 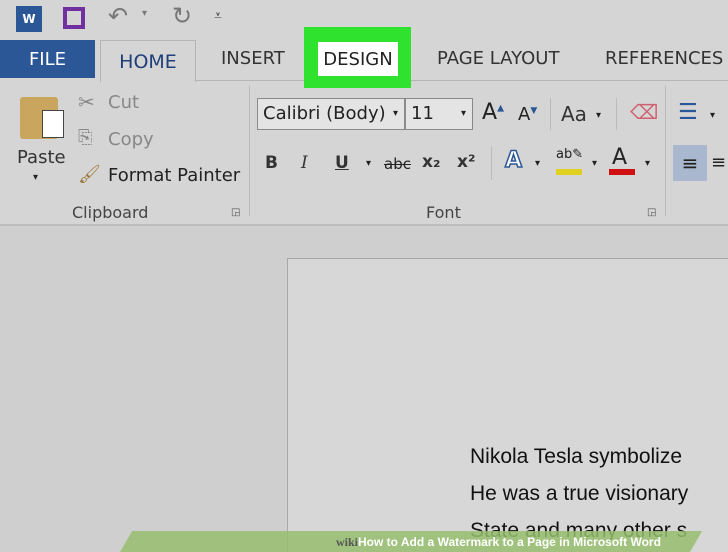 I want to click on copy-icon: ⎘, so click(x=85, y=137).